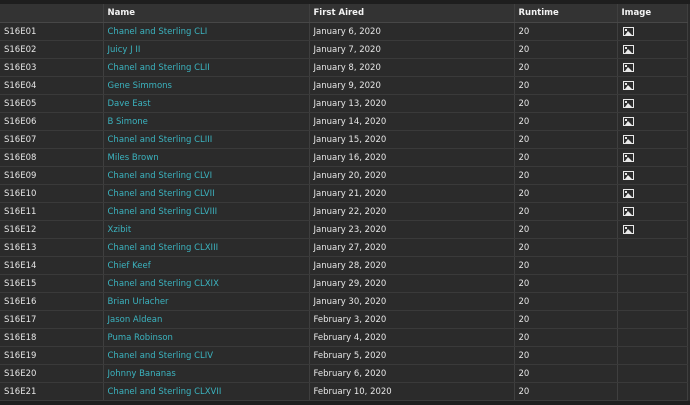 This screenshot has height=405, width=690. Describe the element at coordinates (163, 284) in the screenshot. I see `episode-name-link: Chanel and Sterling CLXIX` at that location.